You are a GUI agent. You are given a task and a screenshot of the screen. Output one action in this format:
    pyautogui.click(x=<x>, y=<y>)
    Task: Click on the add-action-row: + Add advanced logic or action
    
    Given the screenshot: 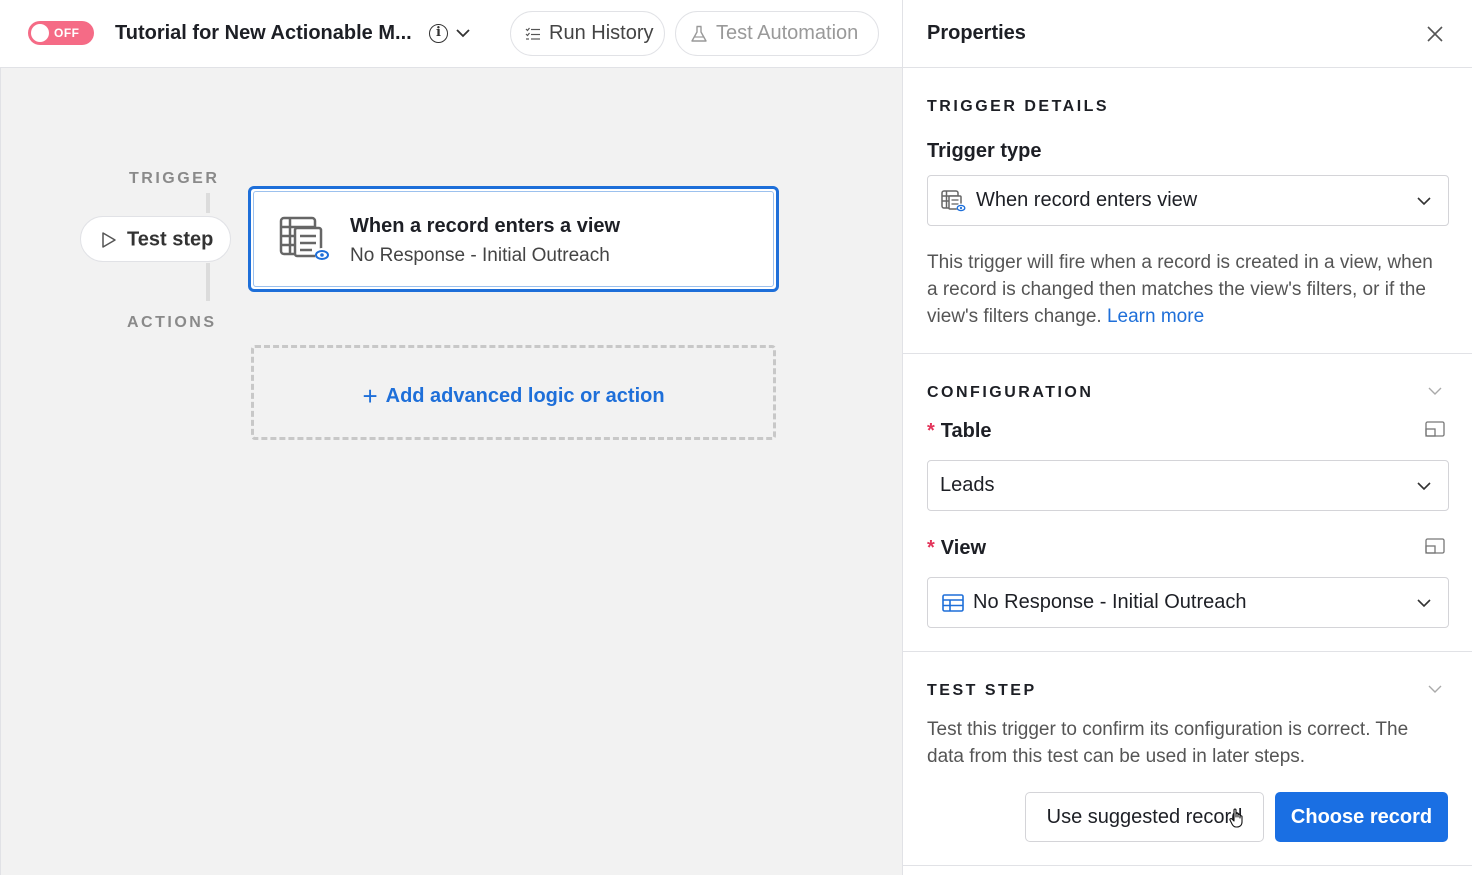 What is the action you would take?
    pyautogui.click(x=513, y=396)
    